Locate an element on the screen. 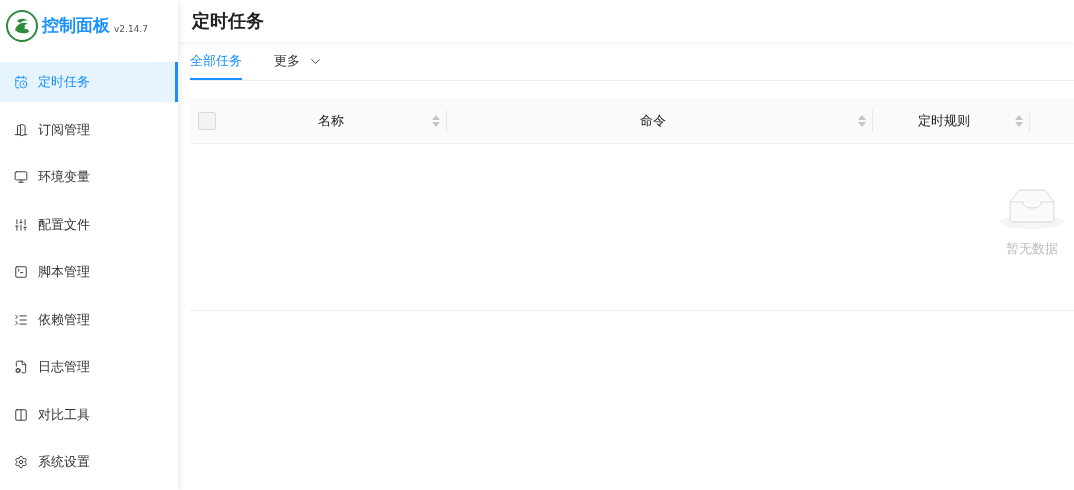 Image resolution: width=1074 pixels, height=490 pixels. column-header: 定时规则 is located at coordinates (944, 120).